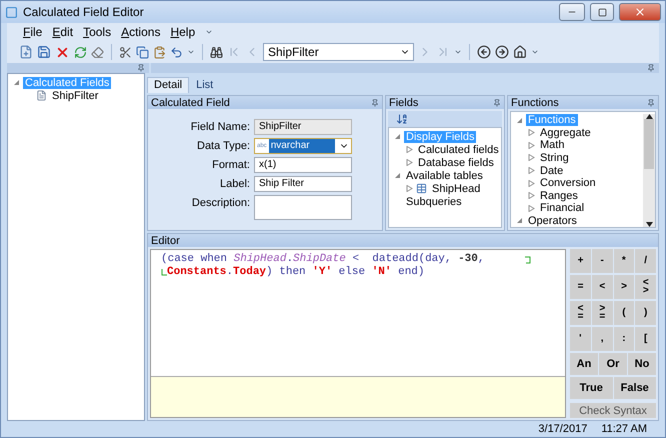 This screenshot has height=438, width=666. I want to click on operator-key: *, so click(624, 261).